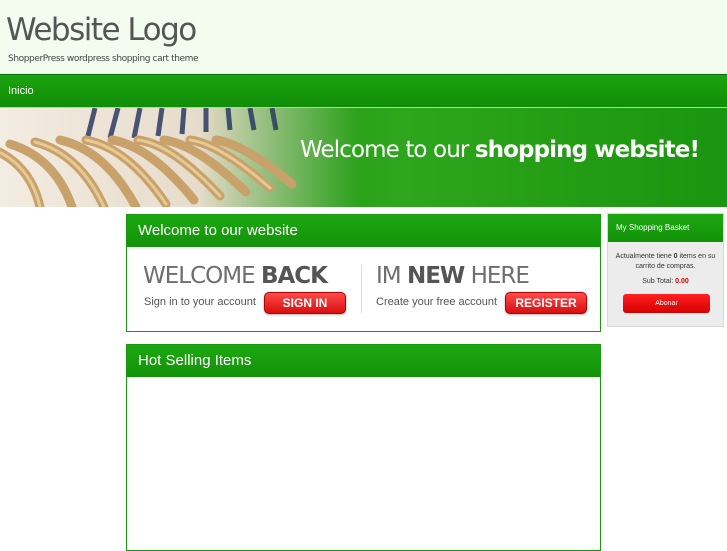 The height and width of the screenshot is (551, 727). Describe the element at coordinates (391, 276) in the screenshot. I see `new-here-heading-regular-1: IM` at that location.